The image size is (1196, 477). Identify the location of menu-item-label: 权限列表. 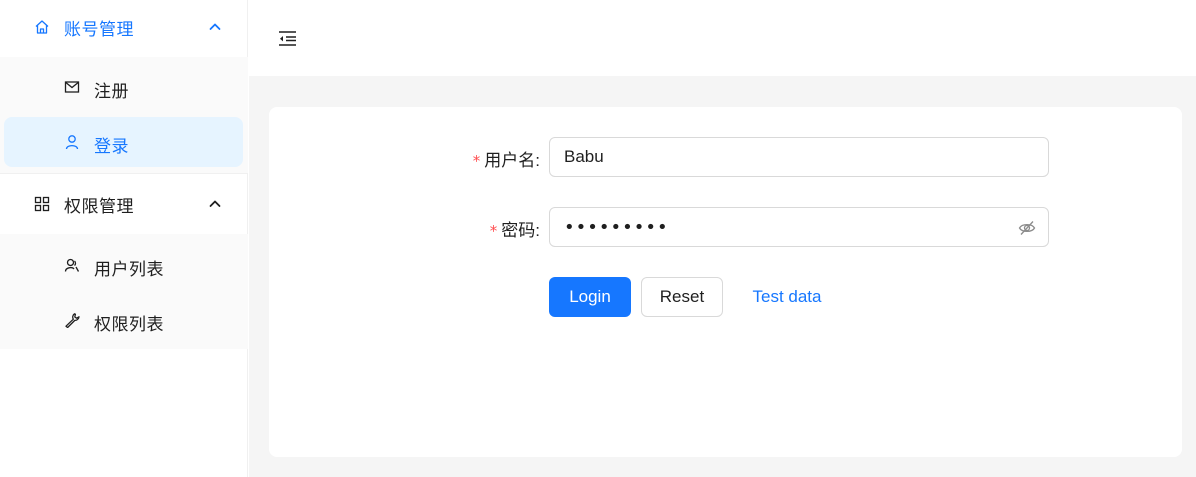
(129, 324).